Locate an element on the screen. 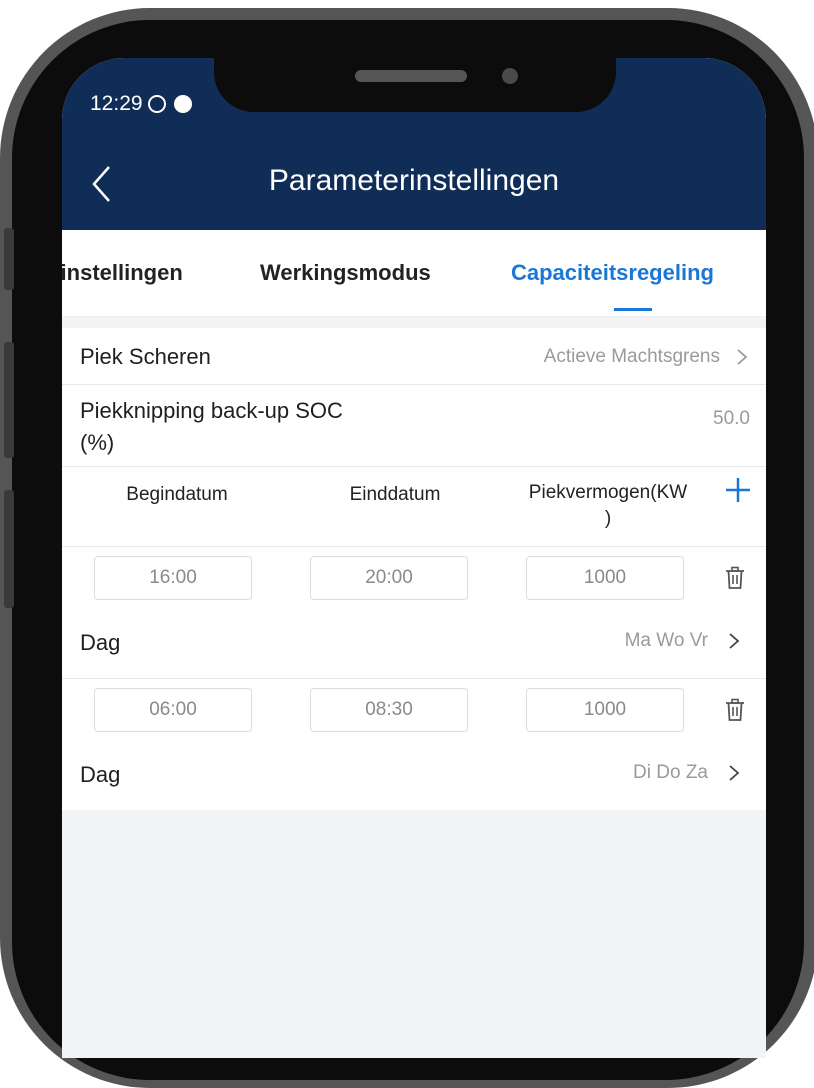  side-button-bottom is located at coordinates (9, 549).